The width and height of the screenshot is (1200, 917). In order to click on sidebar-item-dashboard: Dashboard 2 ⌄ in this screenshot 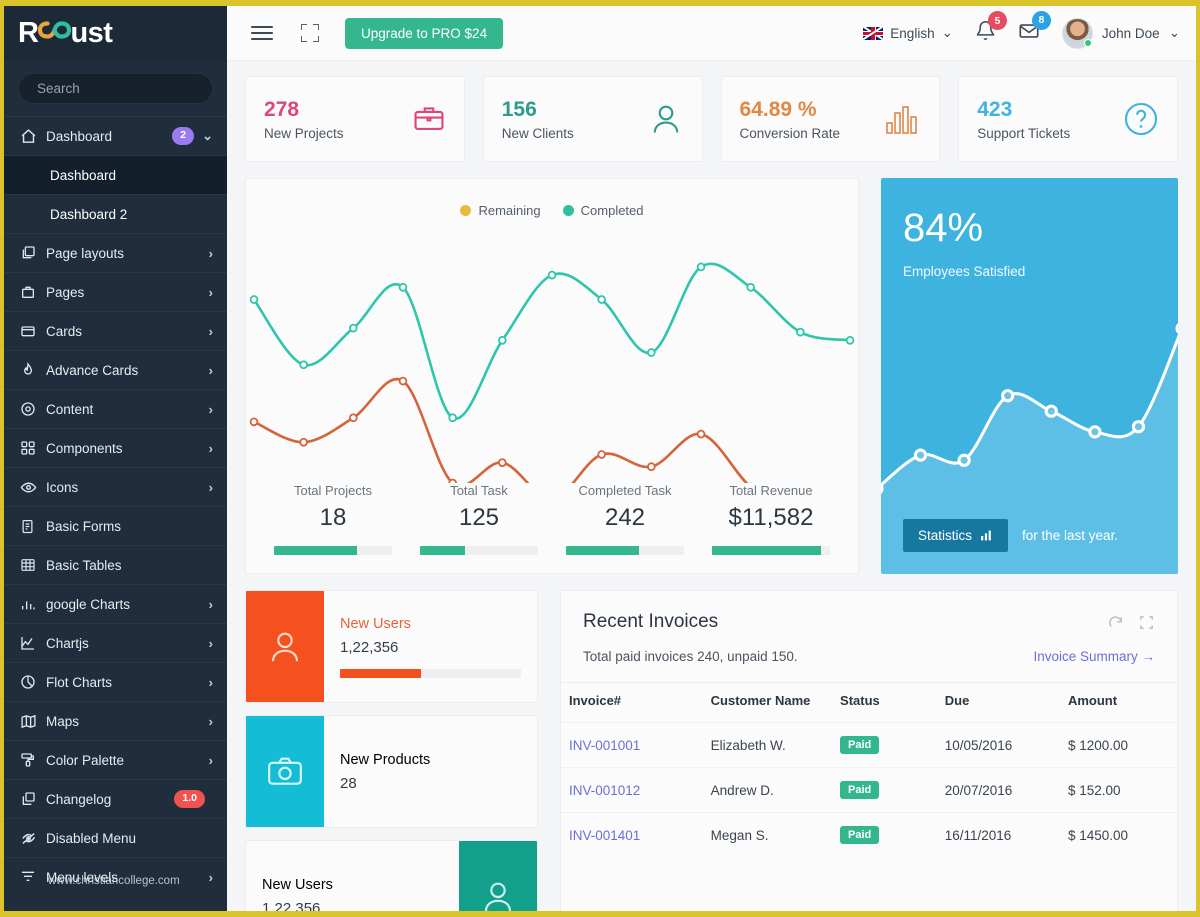, I will do `click(115, 135)`.